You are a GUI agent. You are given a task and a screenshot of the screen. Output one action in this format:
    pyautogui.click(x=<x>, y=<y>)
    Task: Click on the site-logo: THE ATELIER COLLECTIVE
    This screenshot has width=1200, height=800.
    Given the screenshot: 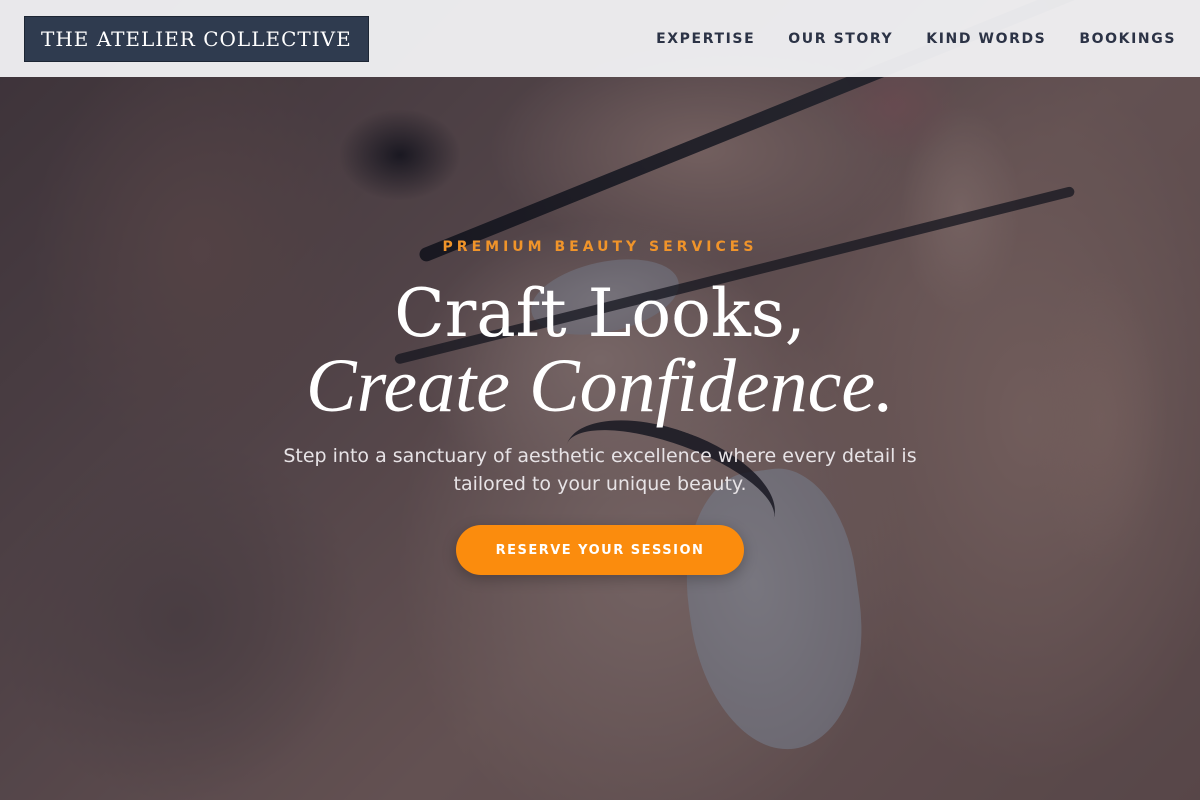 What is the action you would take?
    pyautogui.click(x=196, y=38)
    